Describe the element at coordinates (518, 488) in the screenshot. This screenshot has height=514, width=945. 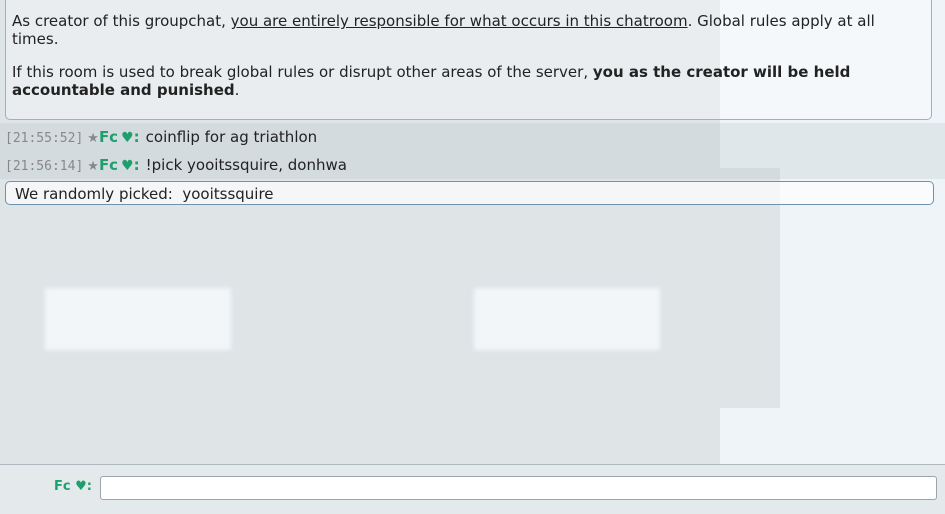
I see `chat-message-input` at that location.